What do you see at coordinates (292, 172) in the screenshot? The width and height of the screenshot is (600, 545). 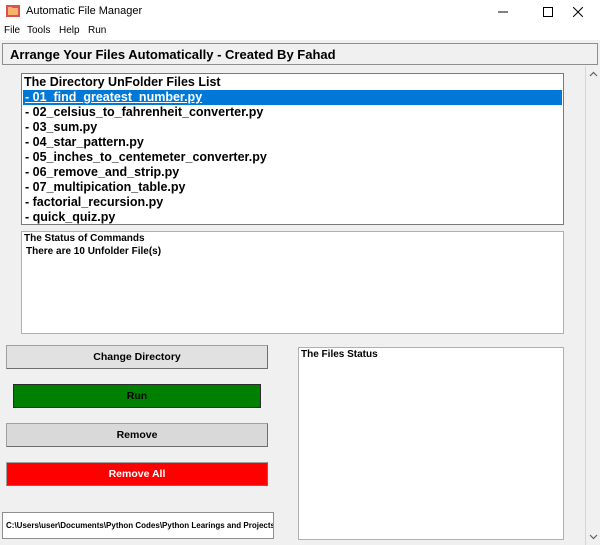 I see `list-item: - 06_remove_and_strip.py` at bounding box center [292, 172].